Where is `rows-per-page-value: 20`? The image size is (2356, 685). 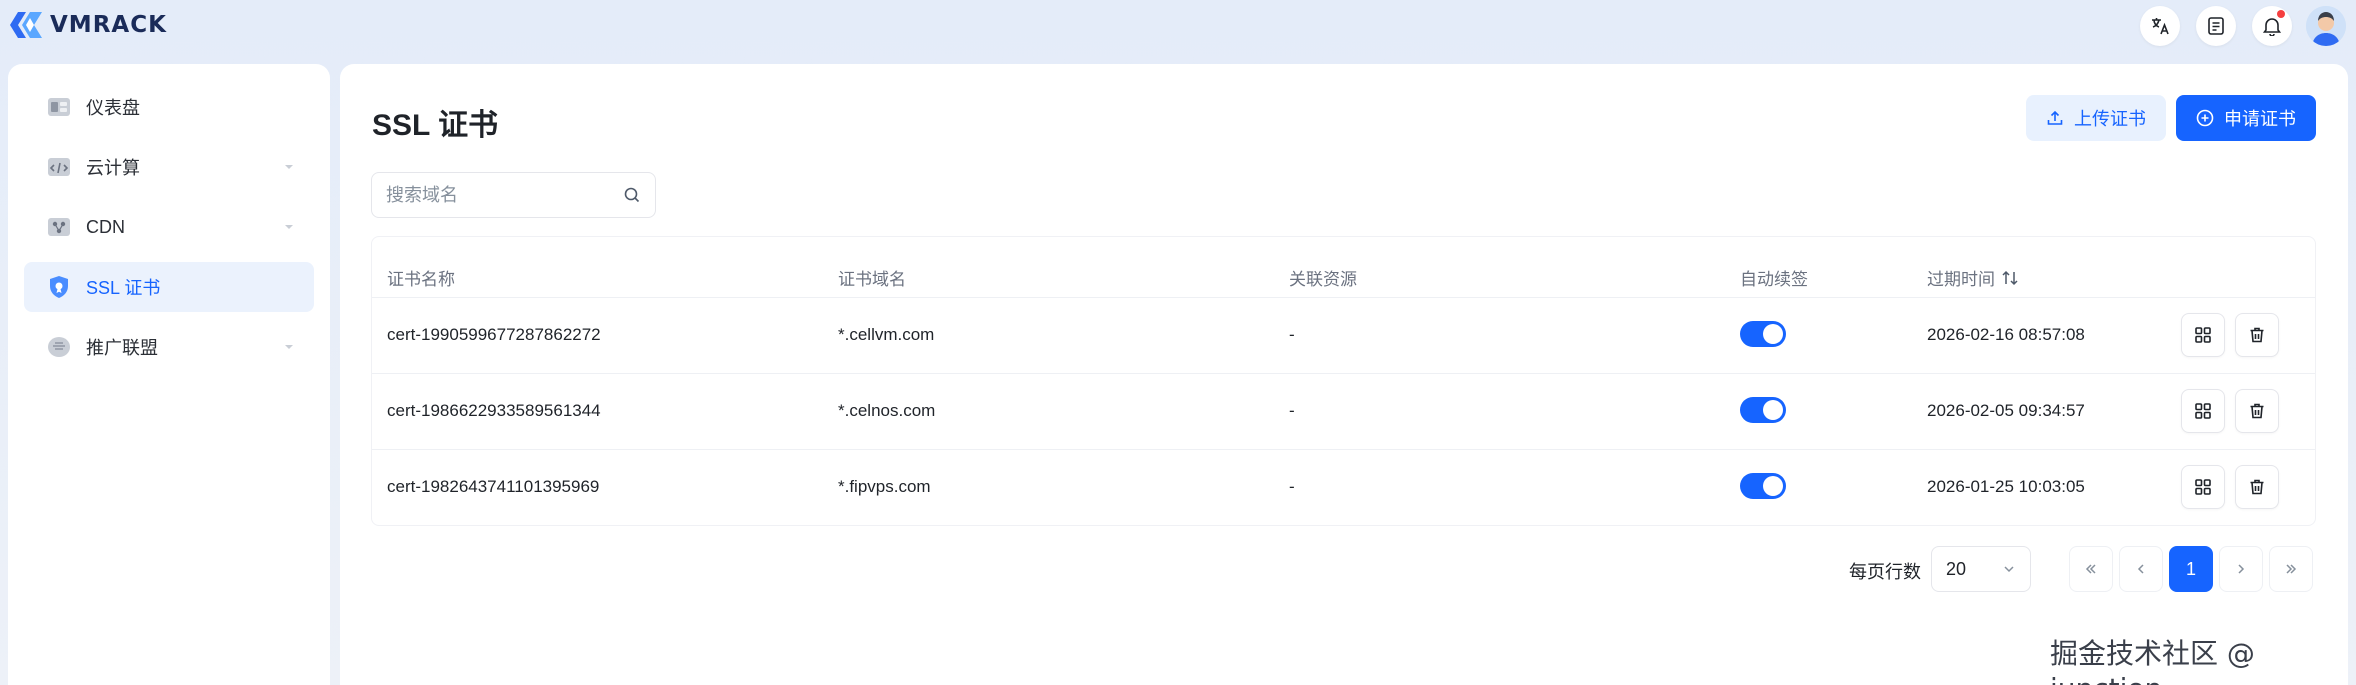 rows-per-page-value: 20 is located at coordinates (1956, 568).